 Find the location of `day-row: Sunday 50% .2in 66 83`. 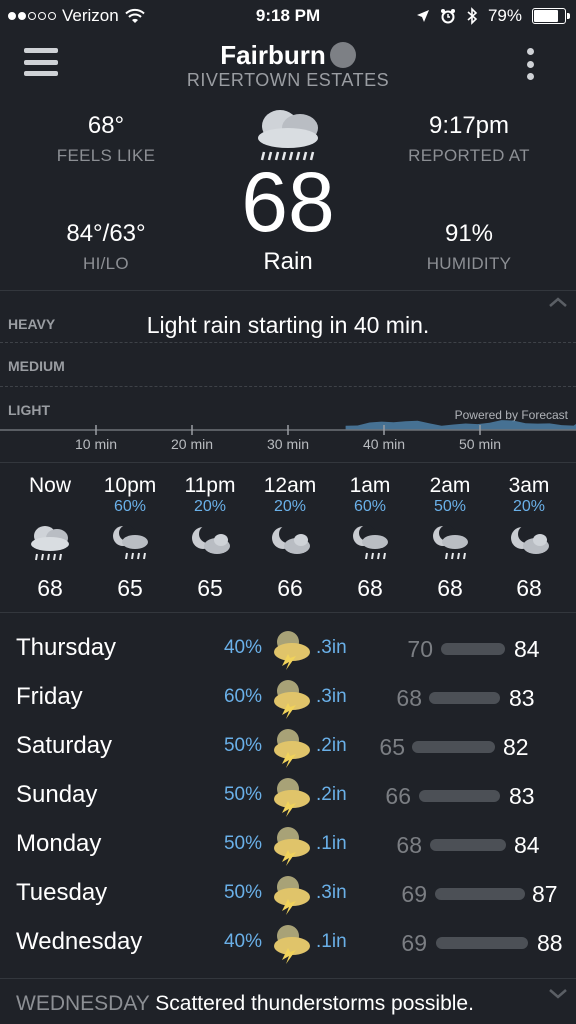

day-row: Sunday 50% .2in 66 83 is located at coordinates (288, 795).